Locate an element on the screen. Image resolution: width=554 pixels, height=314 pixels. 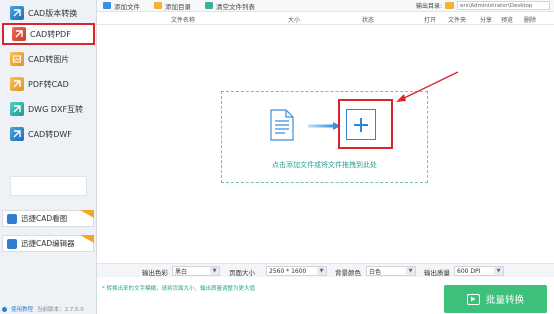
add-file-plus-button is located at coordinates (361, 124).